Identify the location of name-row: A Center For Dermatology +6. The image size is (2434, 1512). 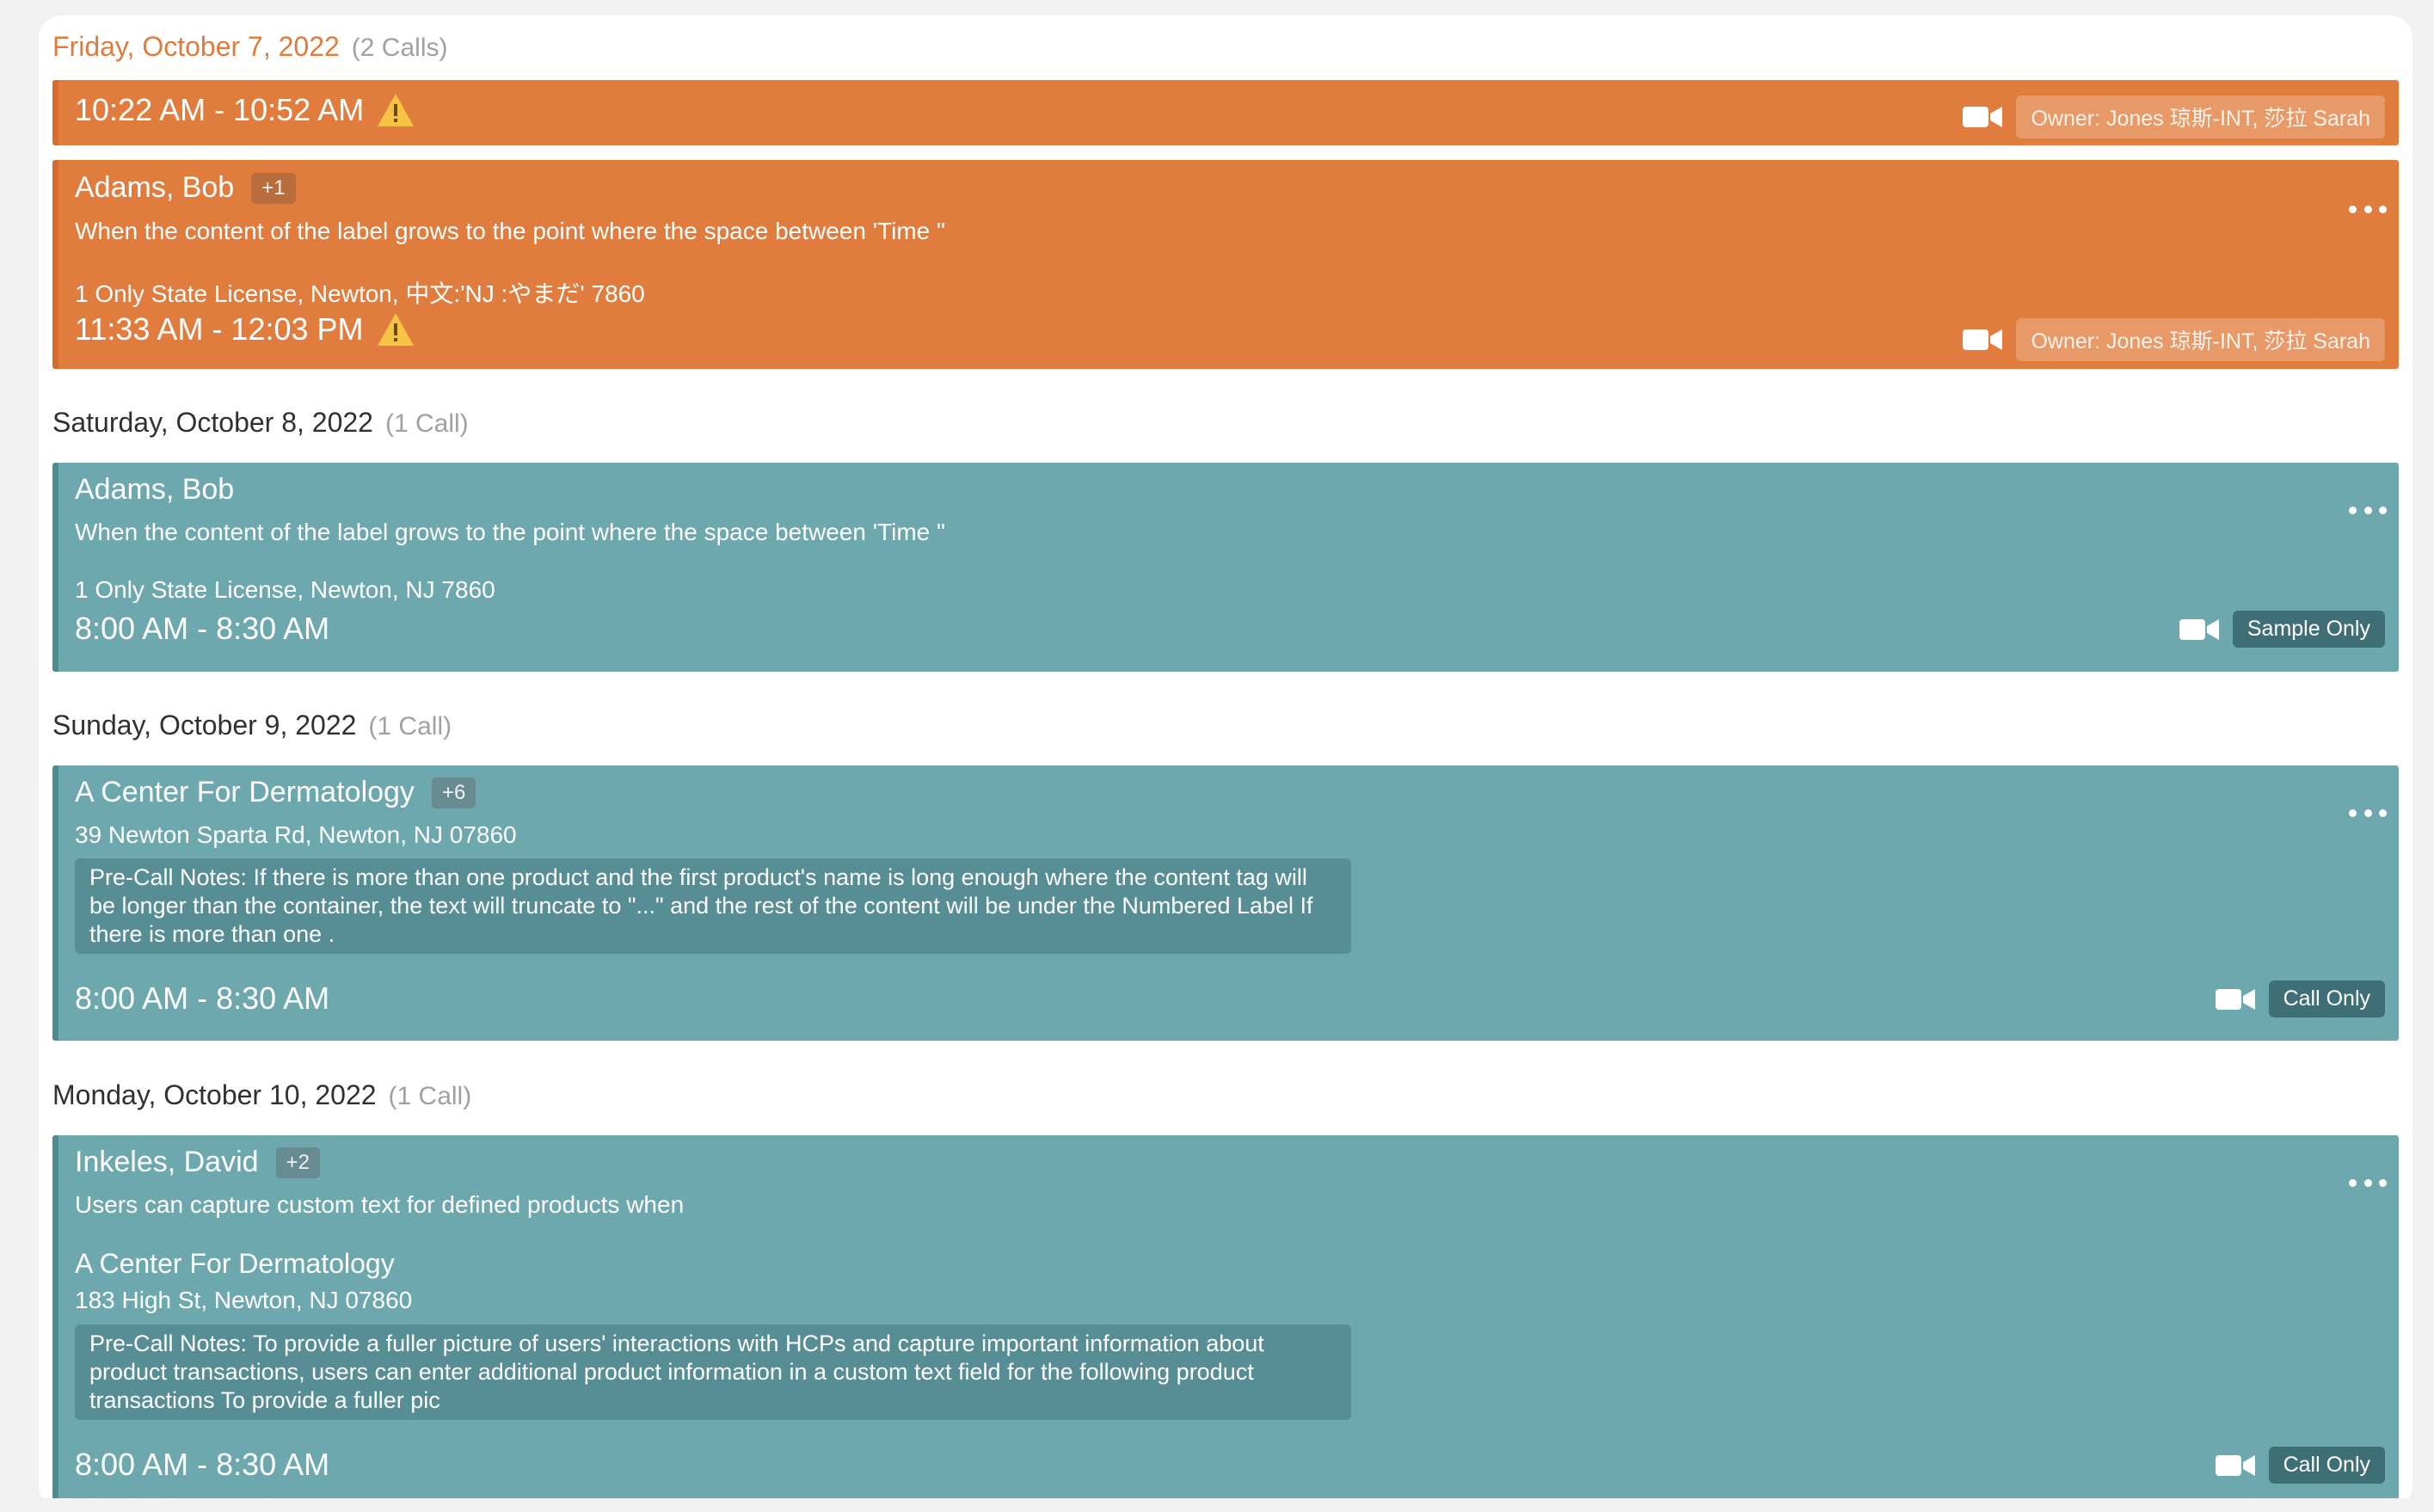
(275, 793).